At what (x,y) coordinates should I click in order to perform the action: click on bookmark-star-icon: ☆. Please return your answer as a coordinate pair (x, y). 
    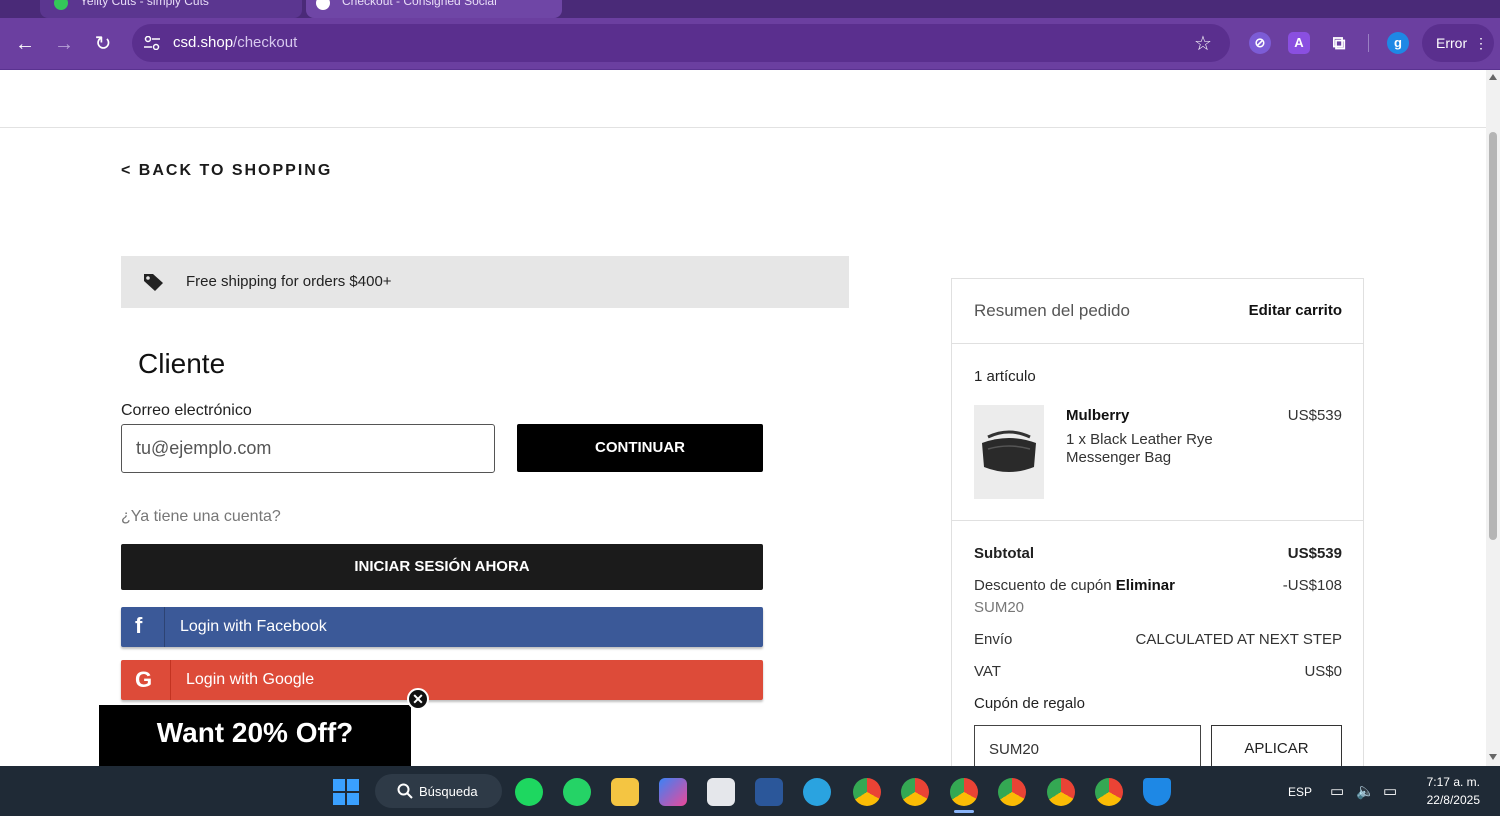
    Looking at the image, I should click on (1203, 43).